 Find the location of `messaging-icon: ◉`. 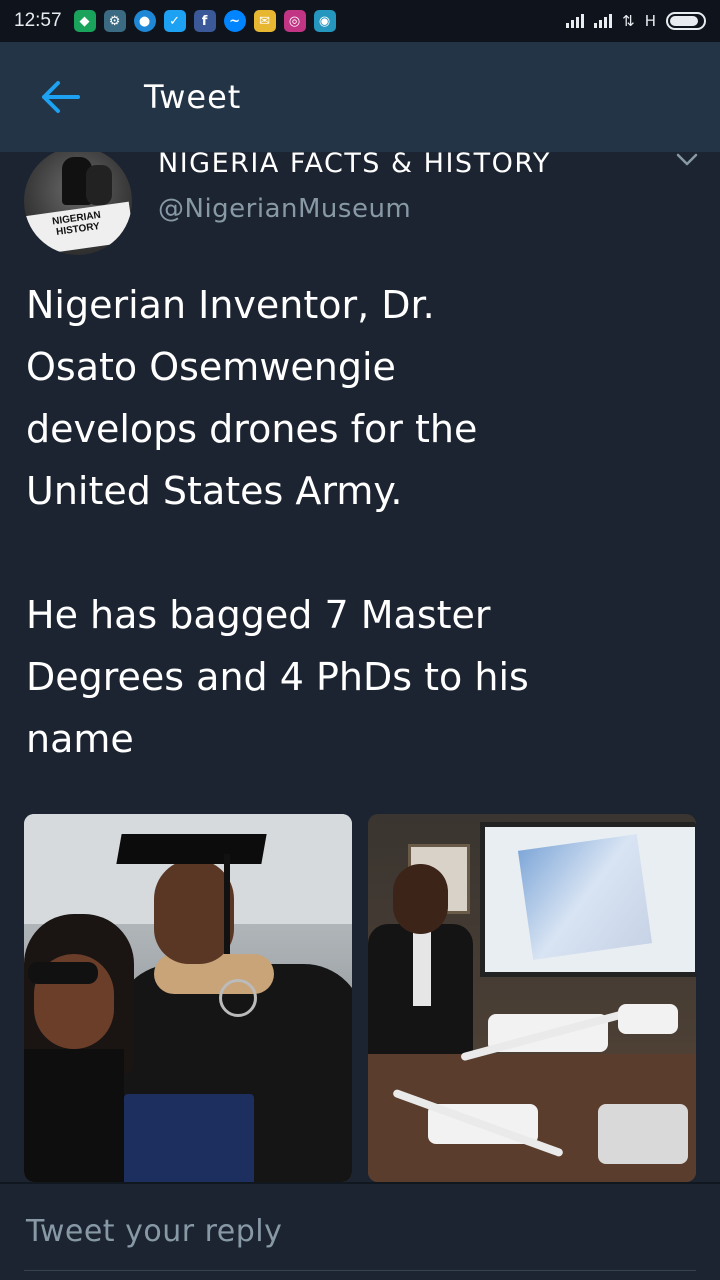

messaging-icon: ◉ is located at coordinates (324, 21).